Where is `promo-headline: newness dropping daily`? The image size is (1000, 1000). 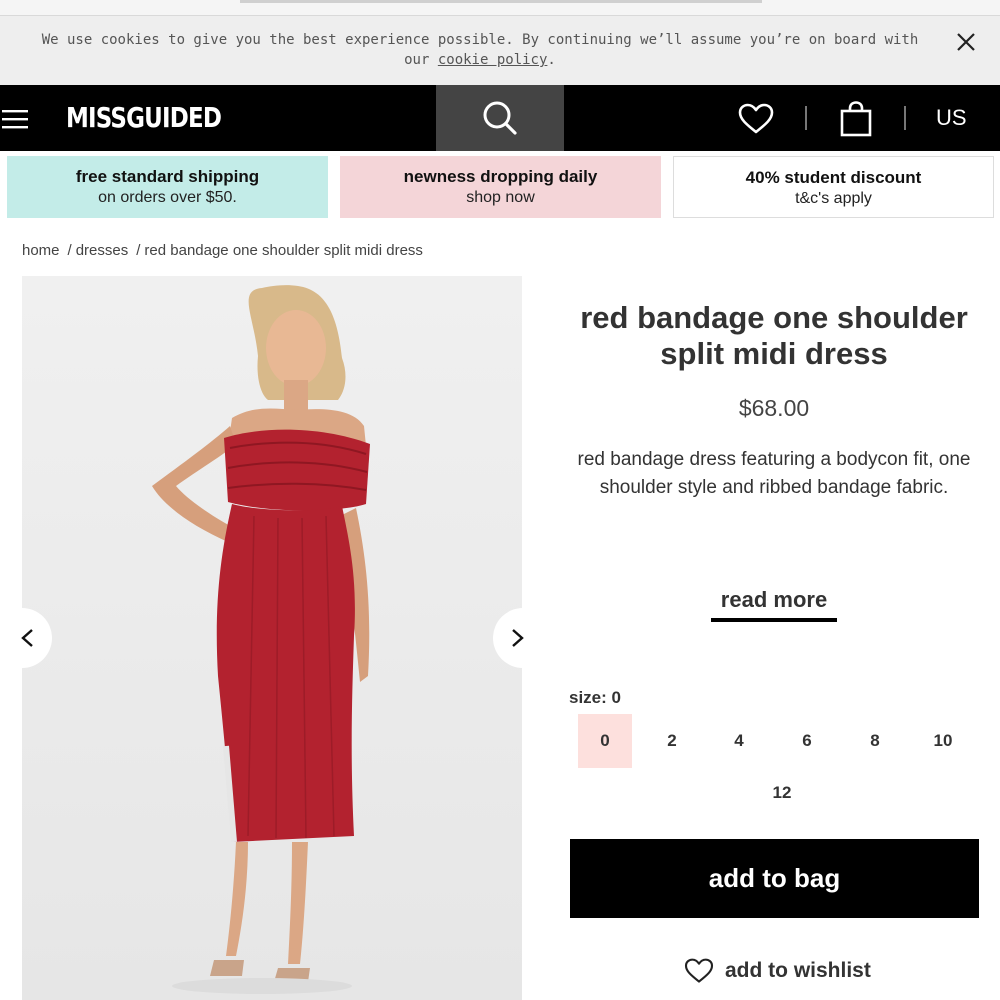
promo-headline: newness dropping daily is located at coordinates (500, 176).